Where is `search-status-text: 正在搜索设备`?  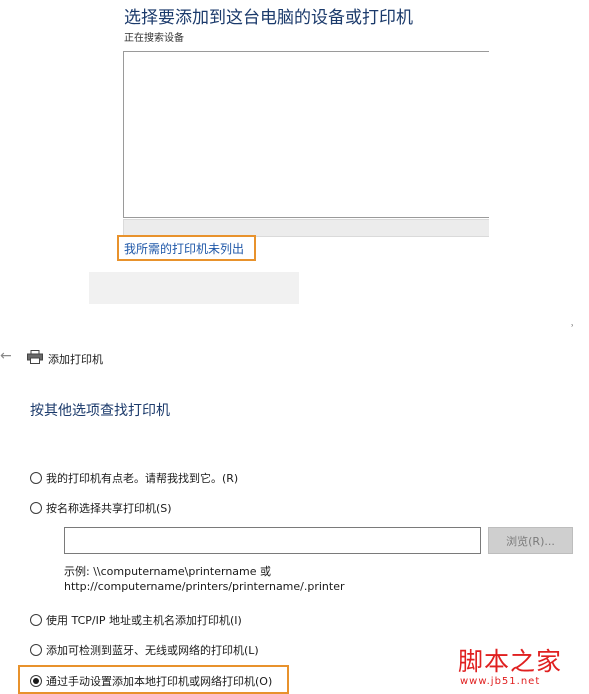
search-status-text: 正在搜索设备 is located at coordinates (154, 38).